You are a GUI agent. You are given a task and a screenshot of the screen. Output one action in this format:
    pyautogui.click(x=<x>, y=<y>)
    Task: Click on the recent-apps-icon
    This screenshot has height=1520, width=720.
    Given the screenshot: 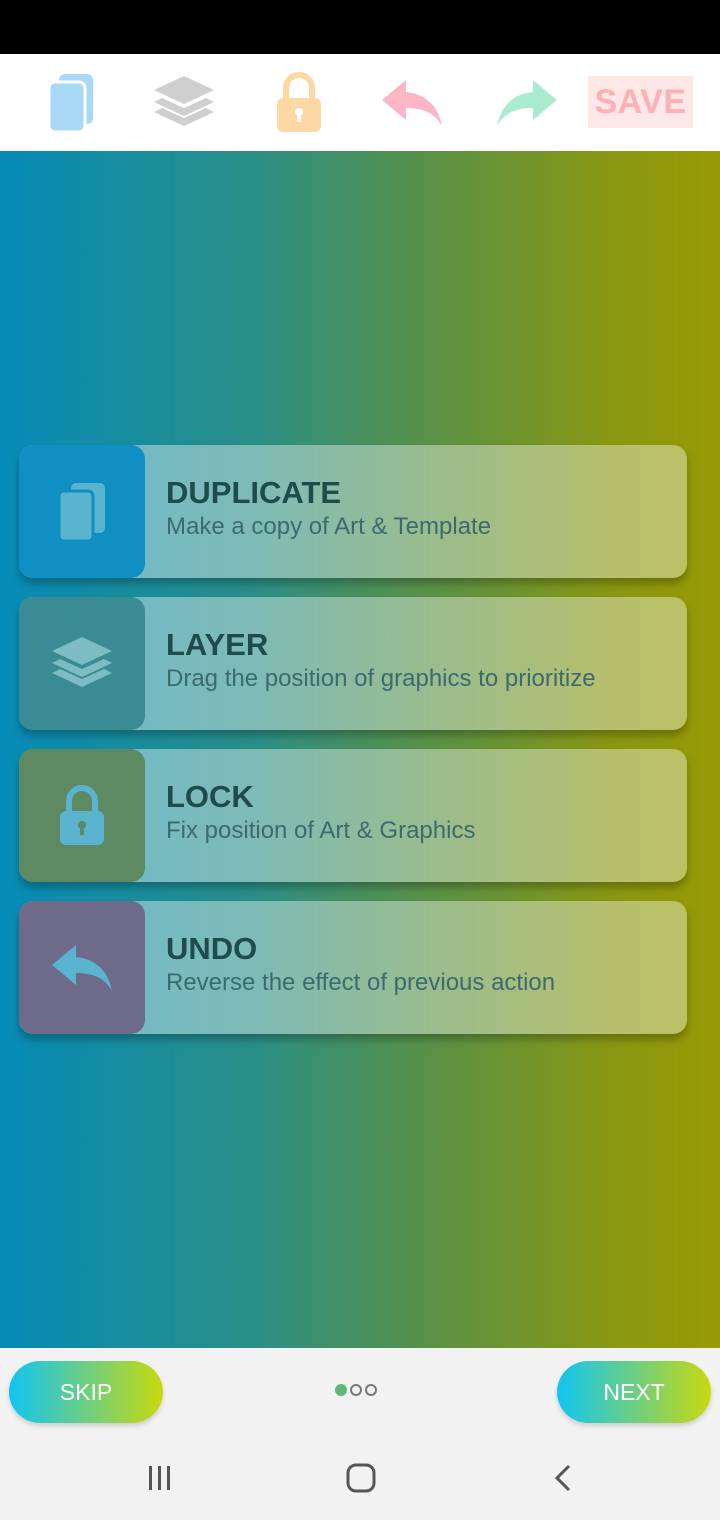 What is the action you would take?
    pyautogui.click(x=159, y=1478)
    